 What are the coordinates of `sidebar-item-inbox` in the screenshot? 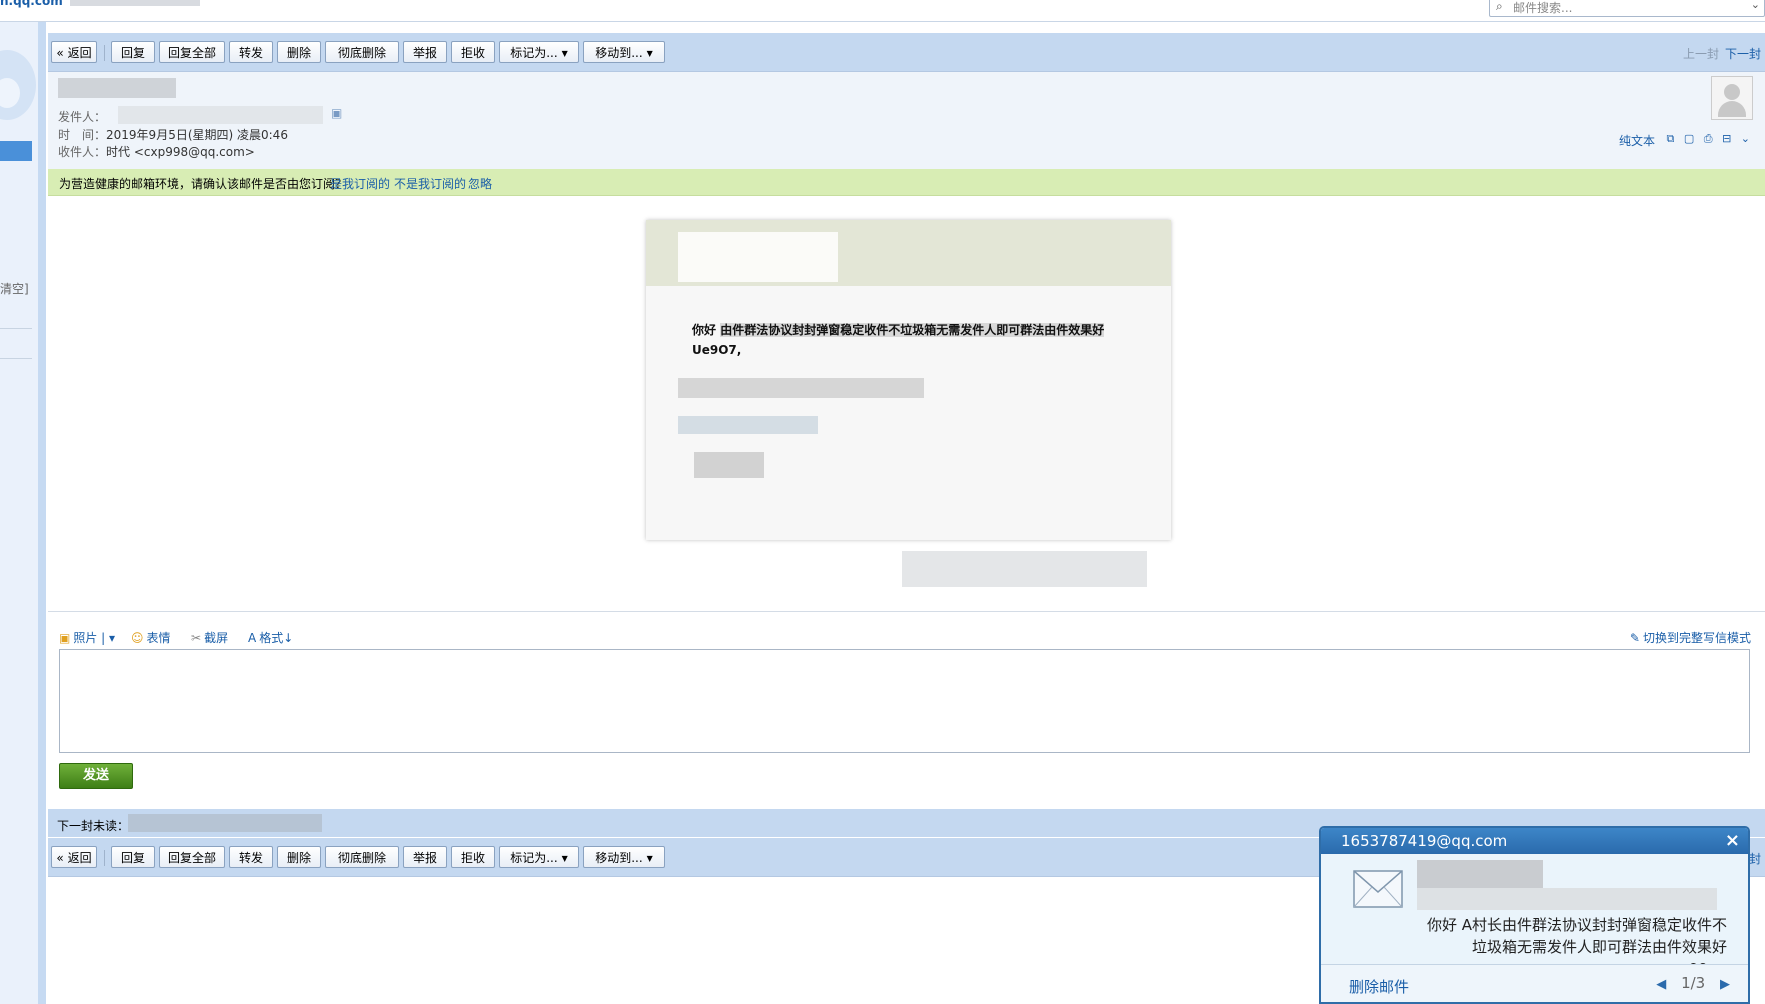 It's located at (16, 151).